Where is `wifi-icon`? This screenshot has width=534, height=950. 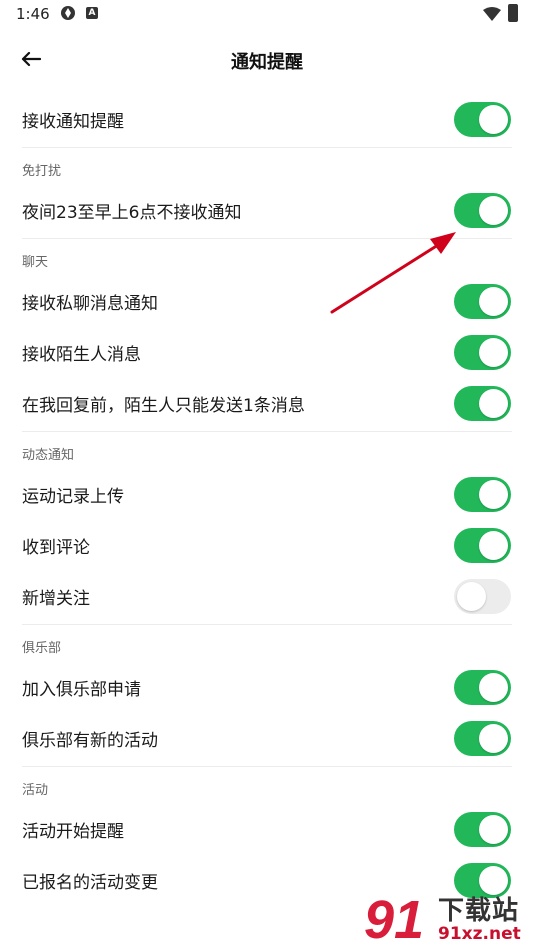 wifi-icon is located at coordinates (492, 14).